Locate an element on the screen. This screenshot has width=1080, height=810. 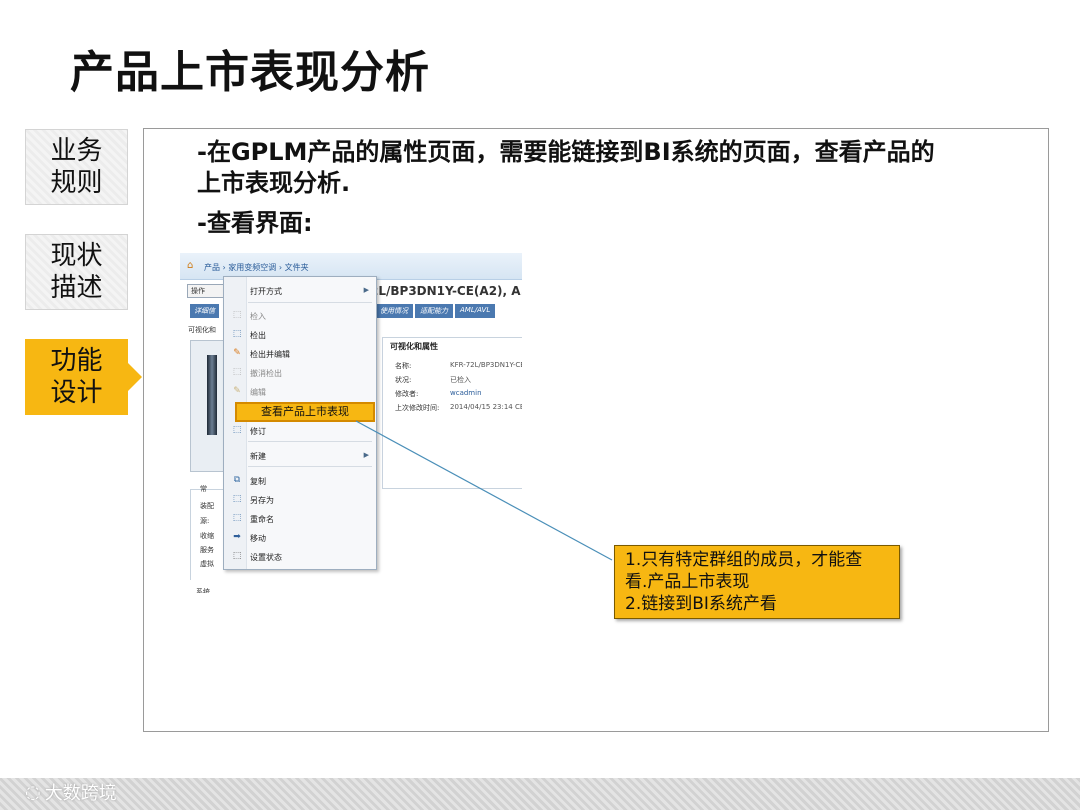
tab-function-design: 功能 设计 is located at coordinates (83, 377).